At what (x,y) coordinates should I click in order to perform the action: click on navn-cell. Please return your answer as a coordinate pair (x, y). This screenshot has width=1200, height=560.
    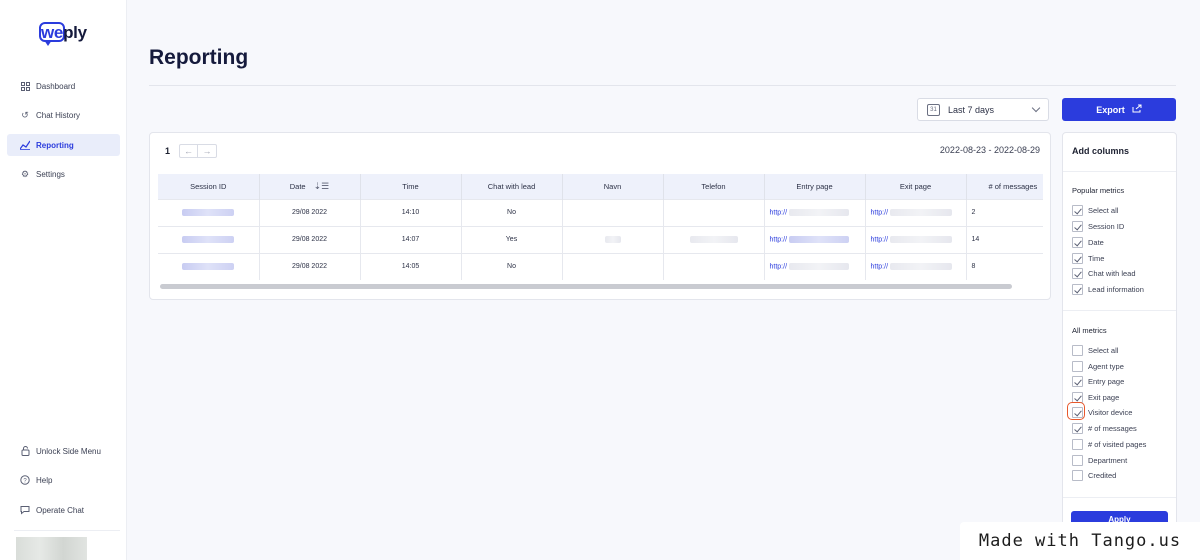
    Looking at the image, I should click on (613, 212).